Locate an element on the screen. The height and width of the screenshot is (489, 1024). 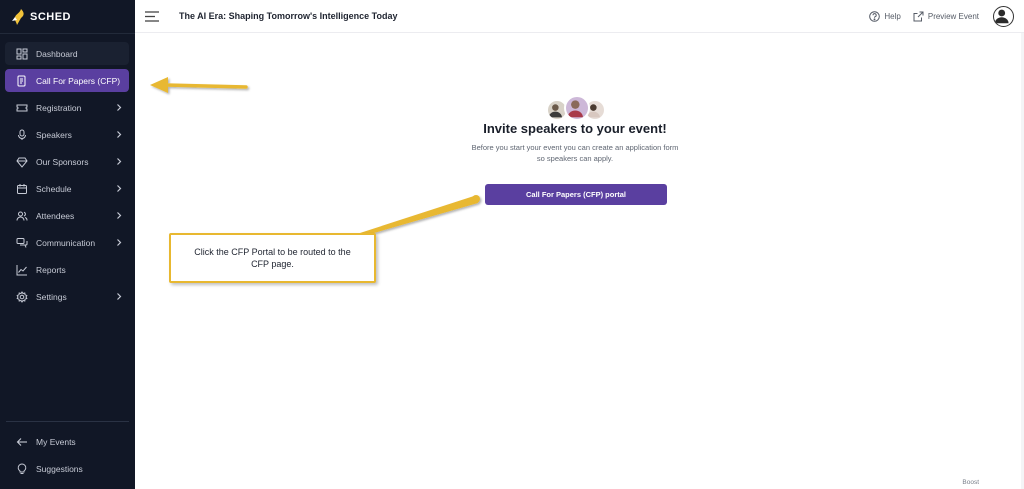
users-icon is located at coordinates (22, 216).